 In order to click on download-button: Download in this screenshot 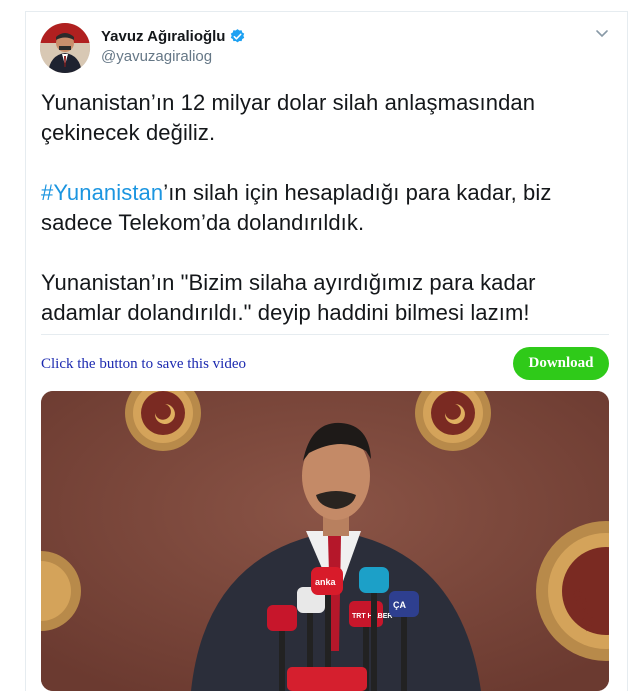, I will do `click(561, 363)`.